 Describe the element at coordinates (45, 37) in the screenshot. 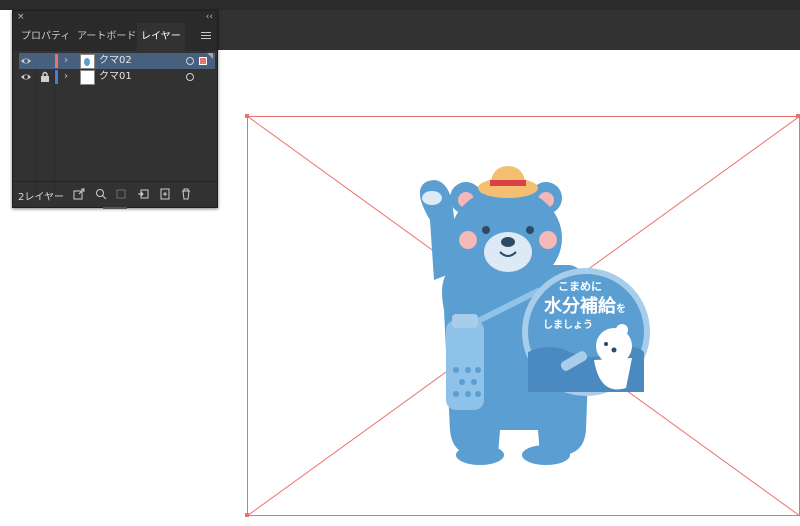

I see `tab-properties: プロパティ` at that location.